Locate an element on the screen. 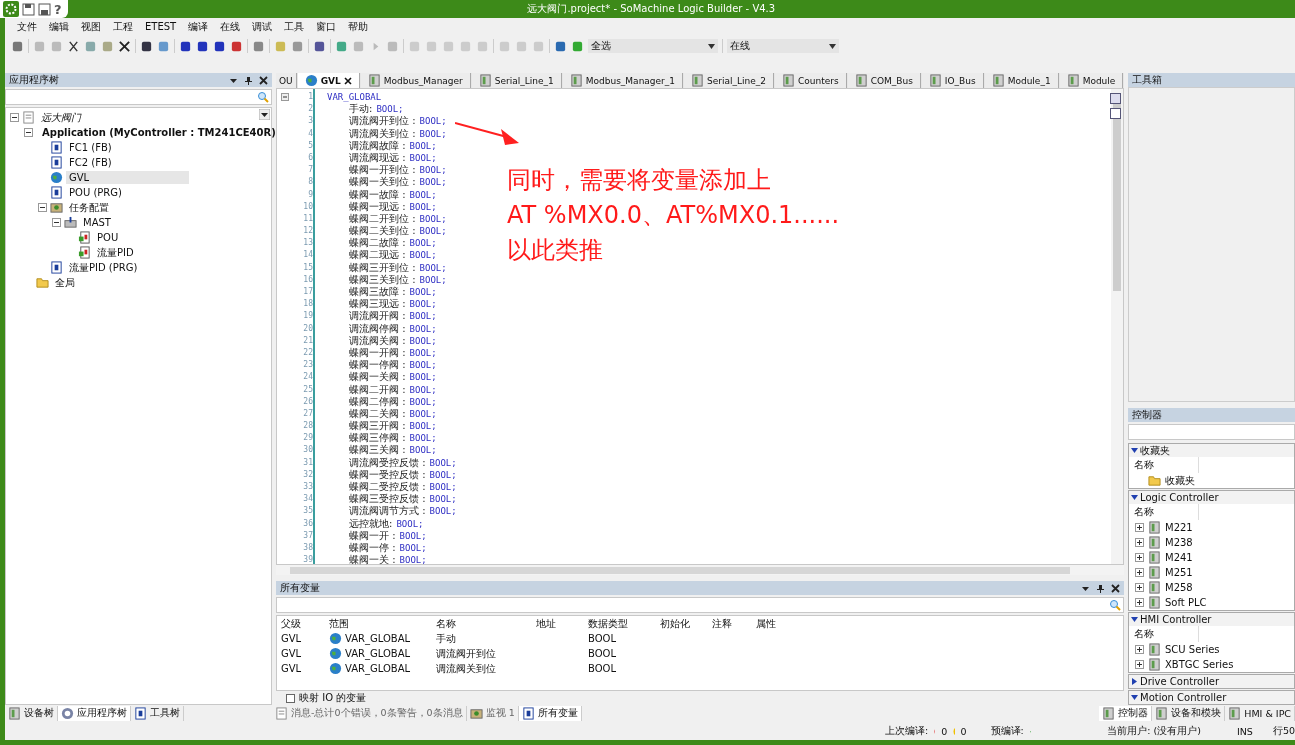 This screenshot has width=1295, height=745. column-header: 范围 is located at coordinates (382, 623).